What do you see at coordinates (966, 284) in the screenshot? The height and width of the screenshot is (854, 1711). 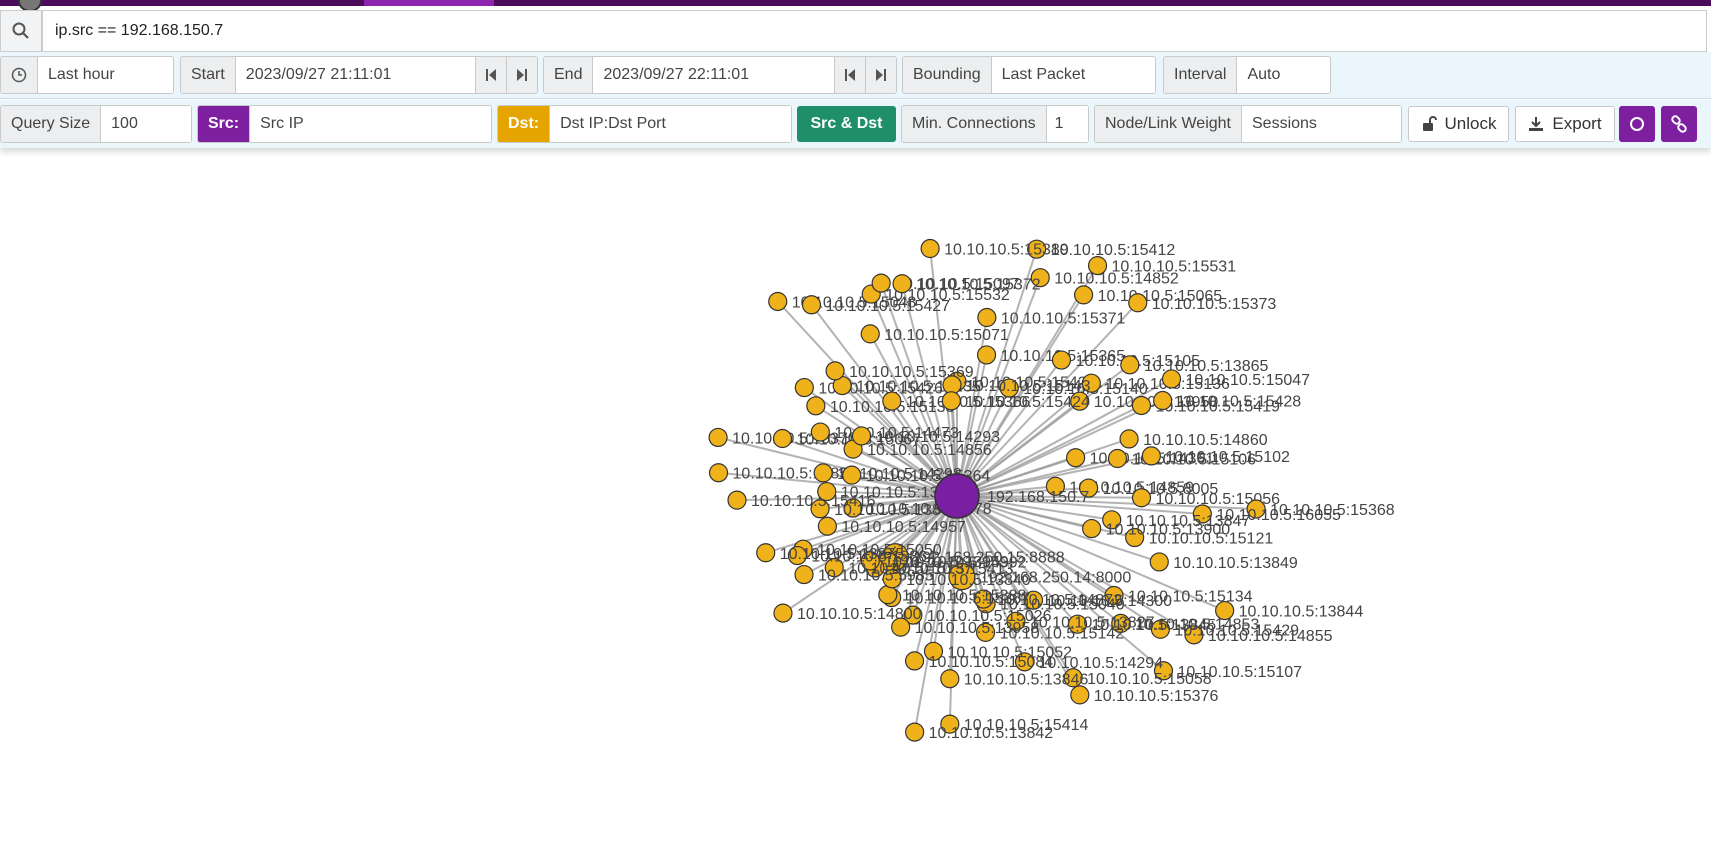 I see `graph-node: 10.10.10.5:15372` at bounding box center [966, 284].